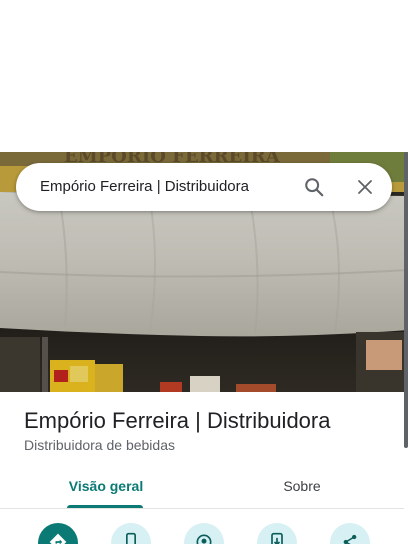 The height and width of the screenshot is (544, 408). I want to click on tab-bar: Visão geral Sobre, so click(202, 487).